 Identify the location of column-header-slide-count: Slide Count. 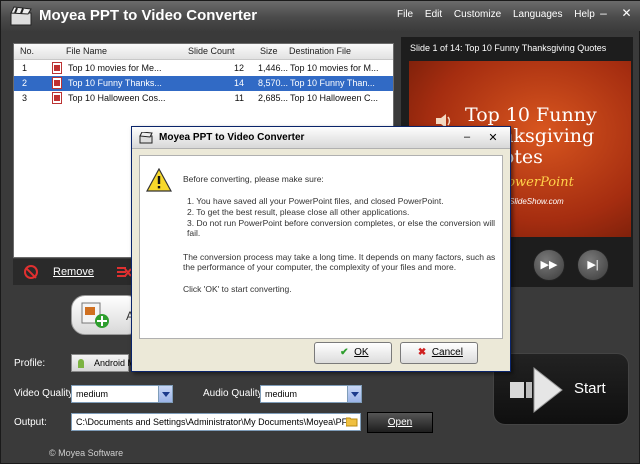
(211, 51).